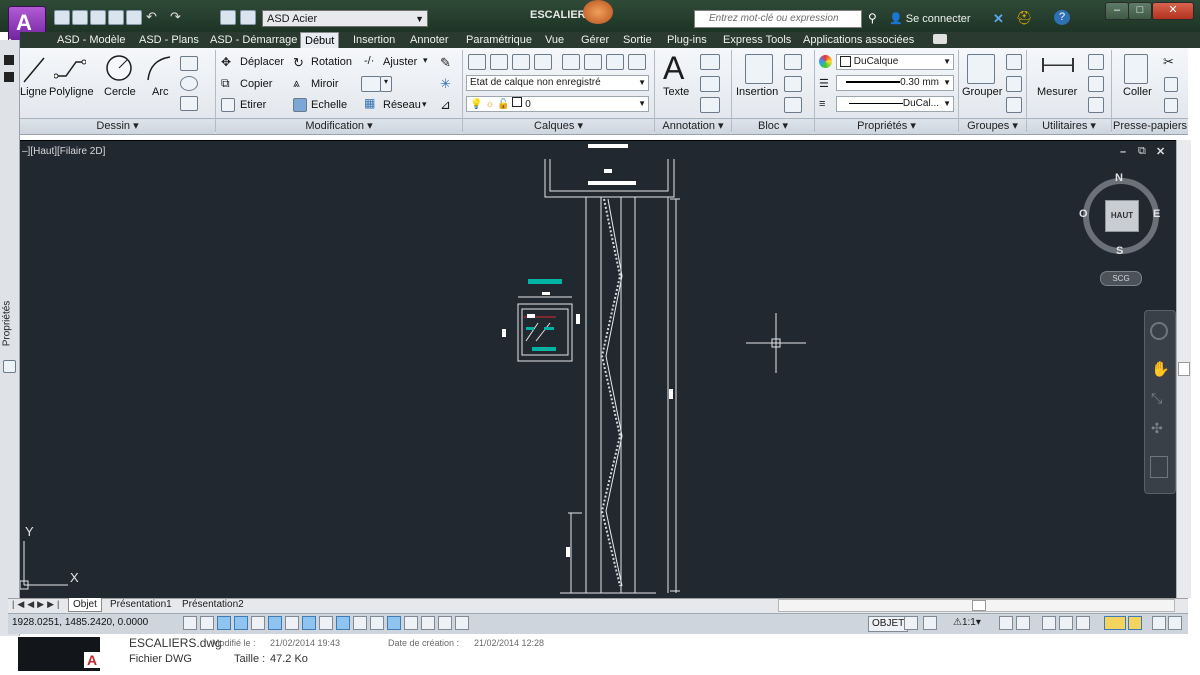 The image size is (1200, 675). I want to click on viewcube-top-face: HAUT, so click(1122, 216).